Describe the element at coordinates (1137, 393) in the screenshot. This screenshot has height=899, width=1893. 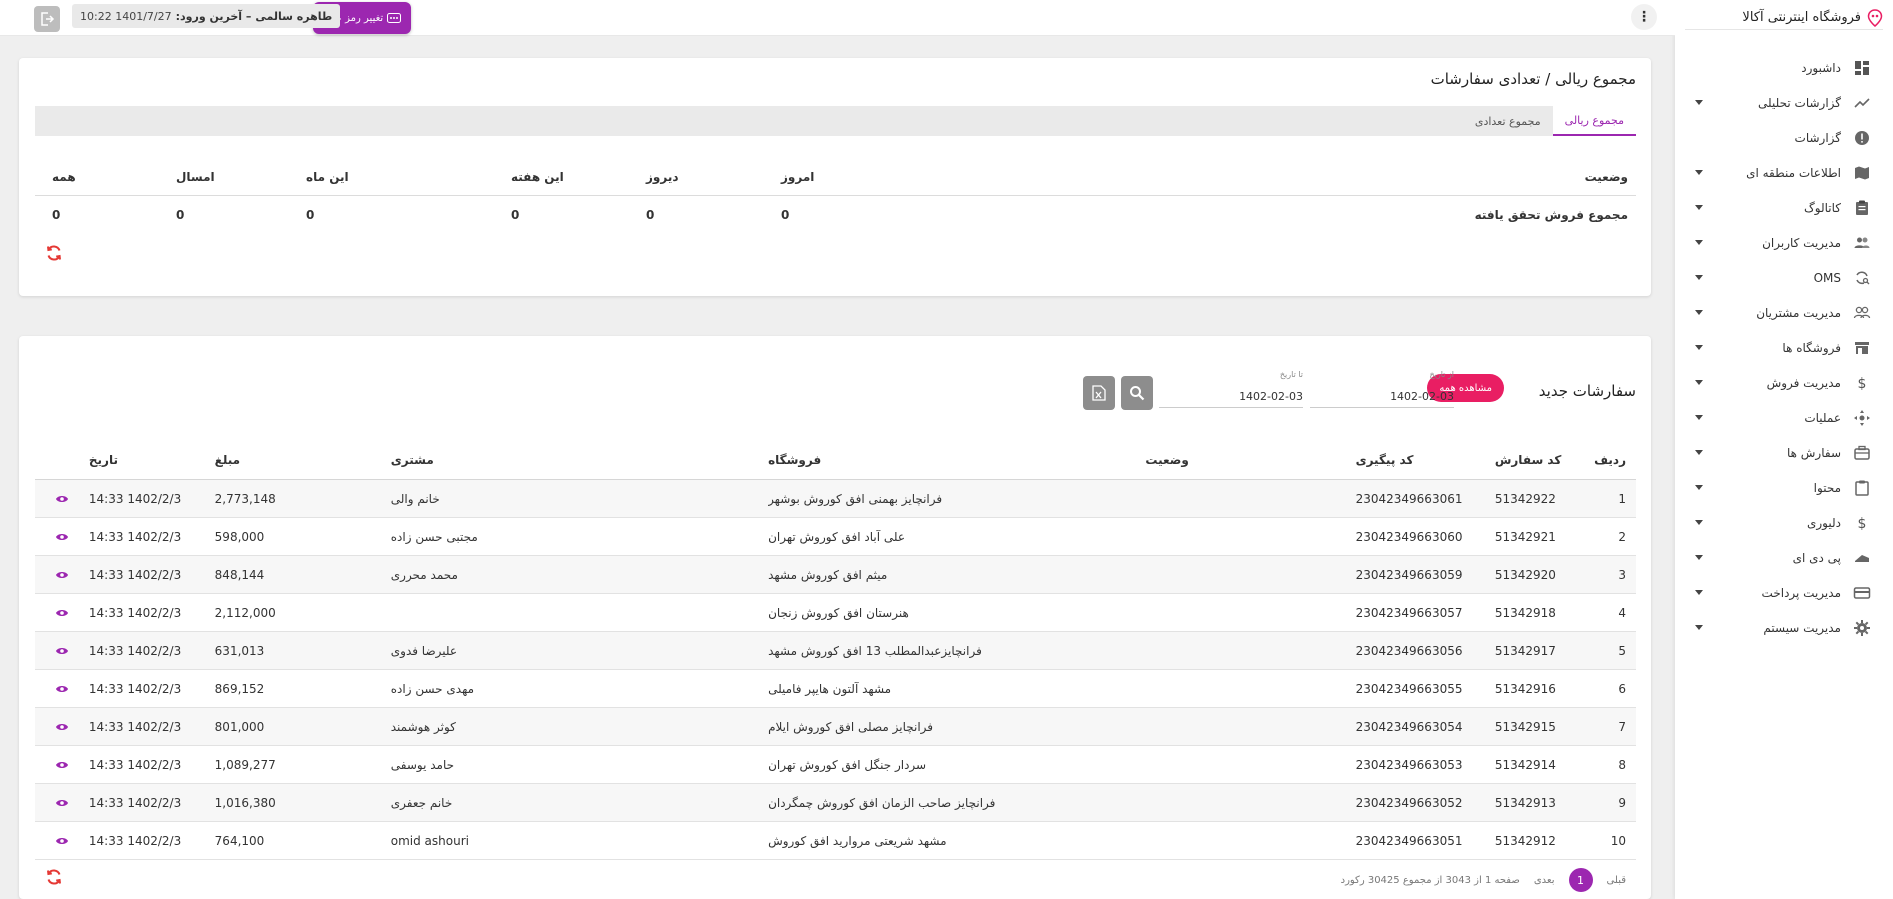
I see `search-button` at that location.